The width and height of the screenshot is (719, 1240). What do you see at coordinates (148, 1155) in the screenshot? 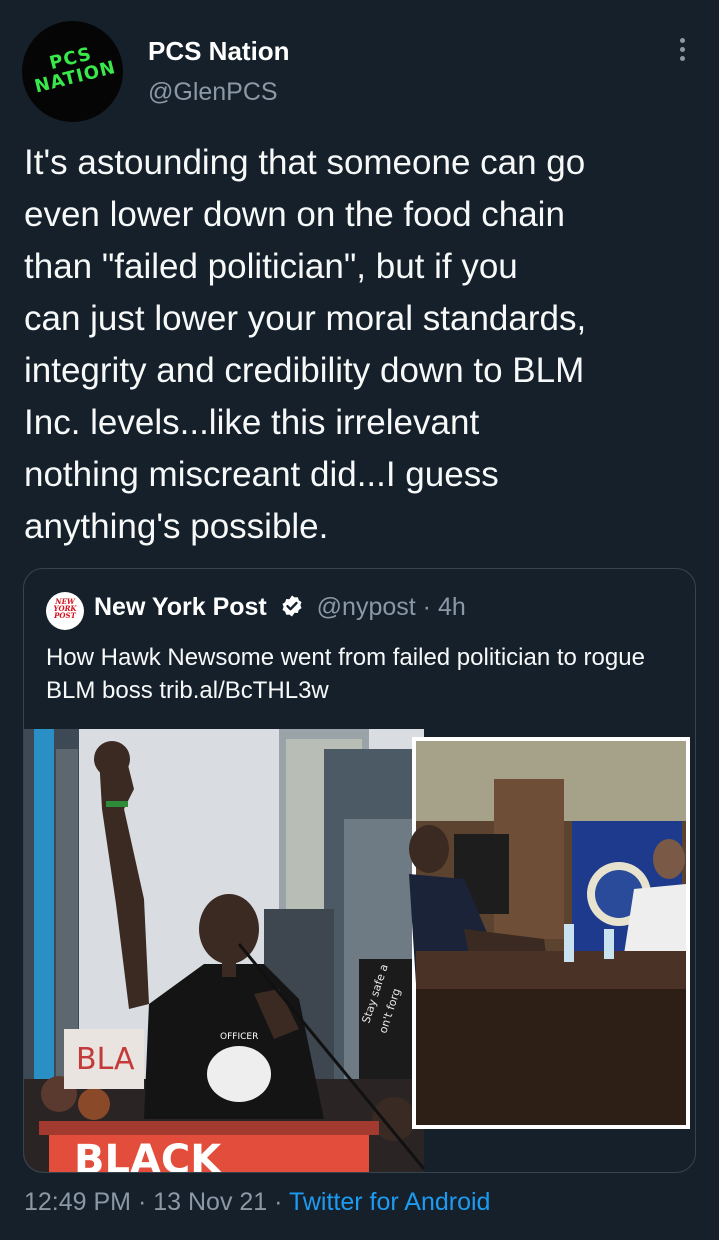
I see `podium-text: BLACK` at bounding box center [148, 1155].